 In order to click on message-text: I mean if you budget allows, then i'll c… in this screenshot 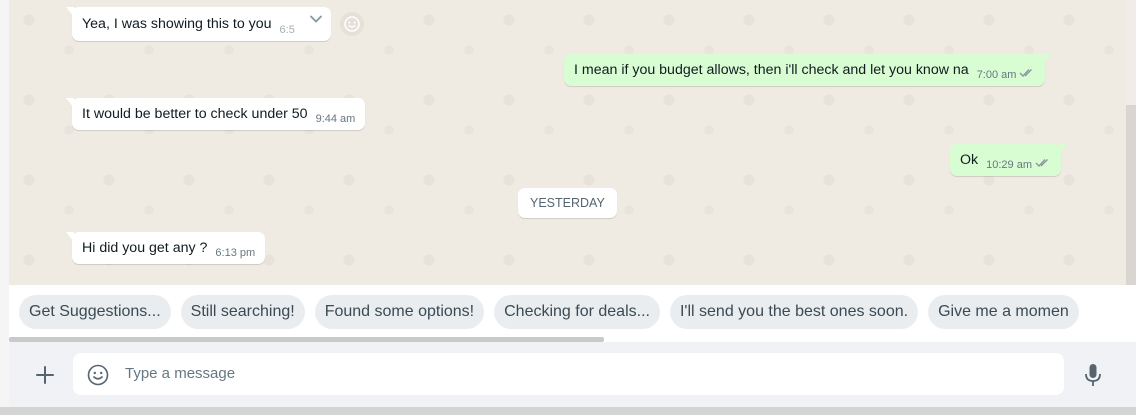, I will do `click(771, 70)`.